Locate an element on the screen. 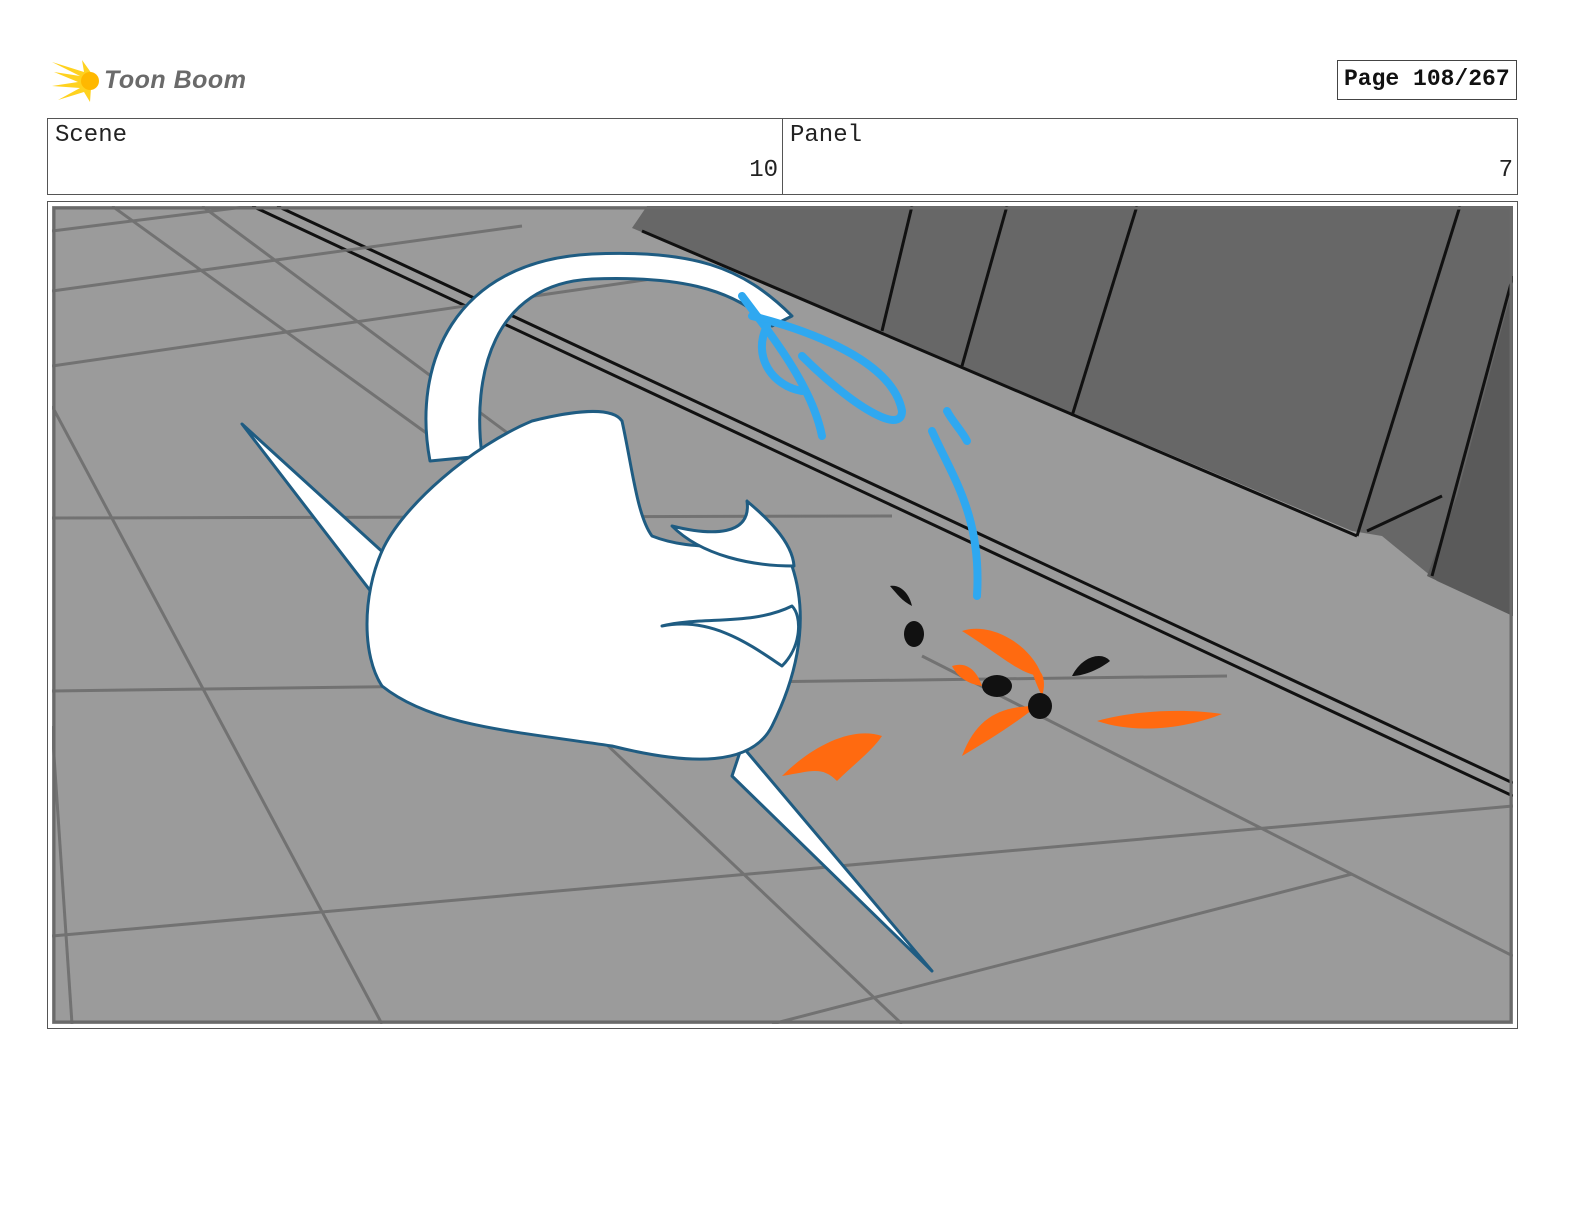  logo-text: Toon Boom is located at coordinates (175, 80).